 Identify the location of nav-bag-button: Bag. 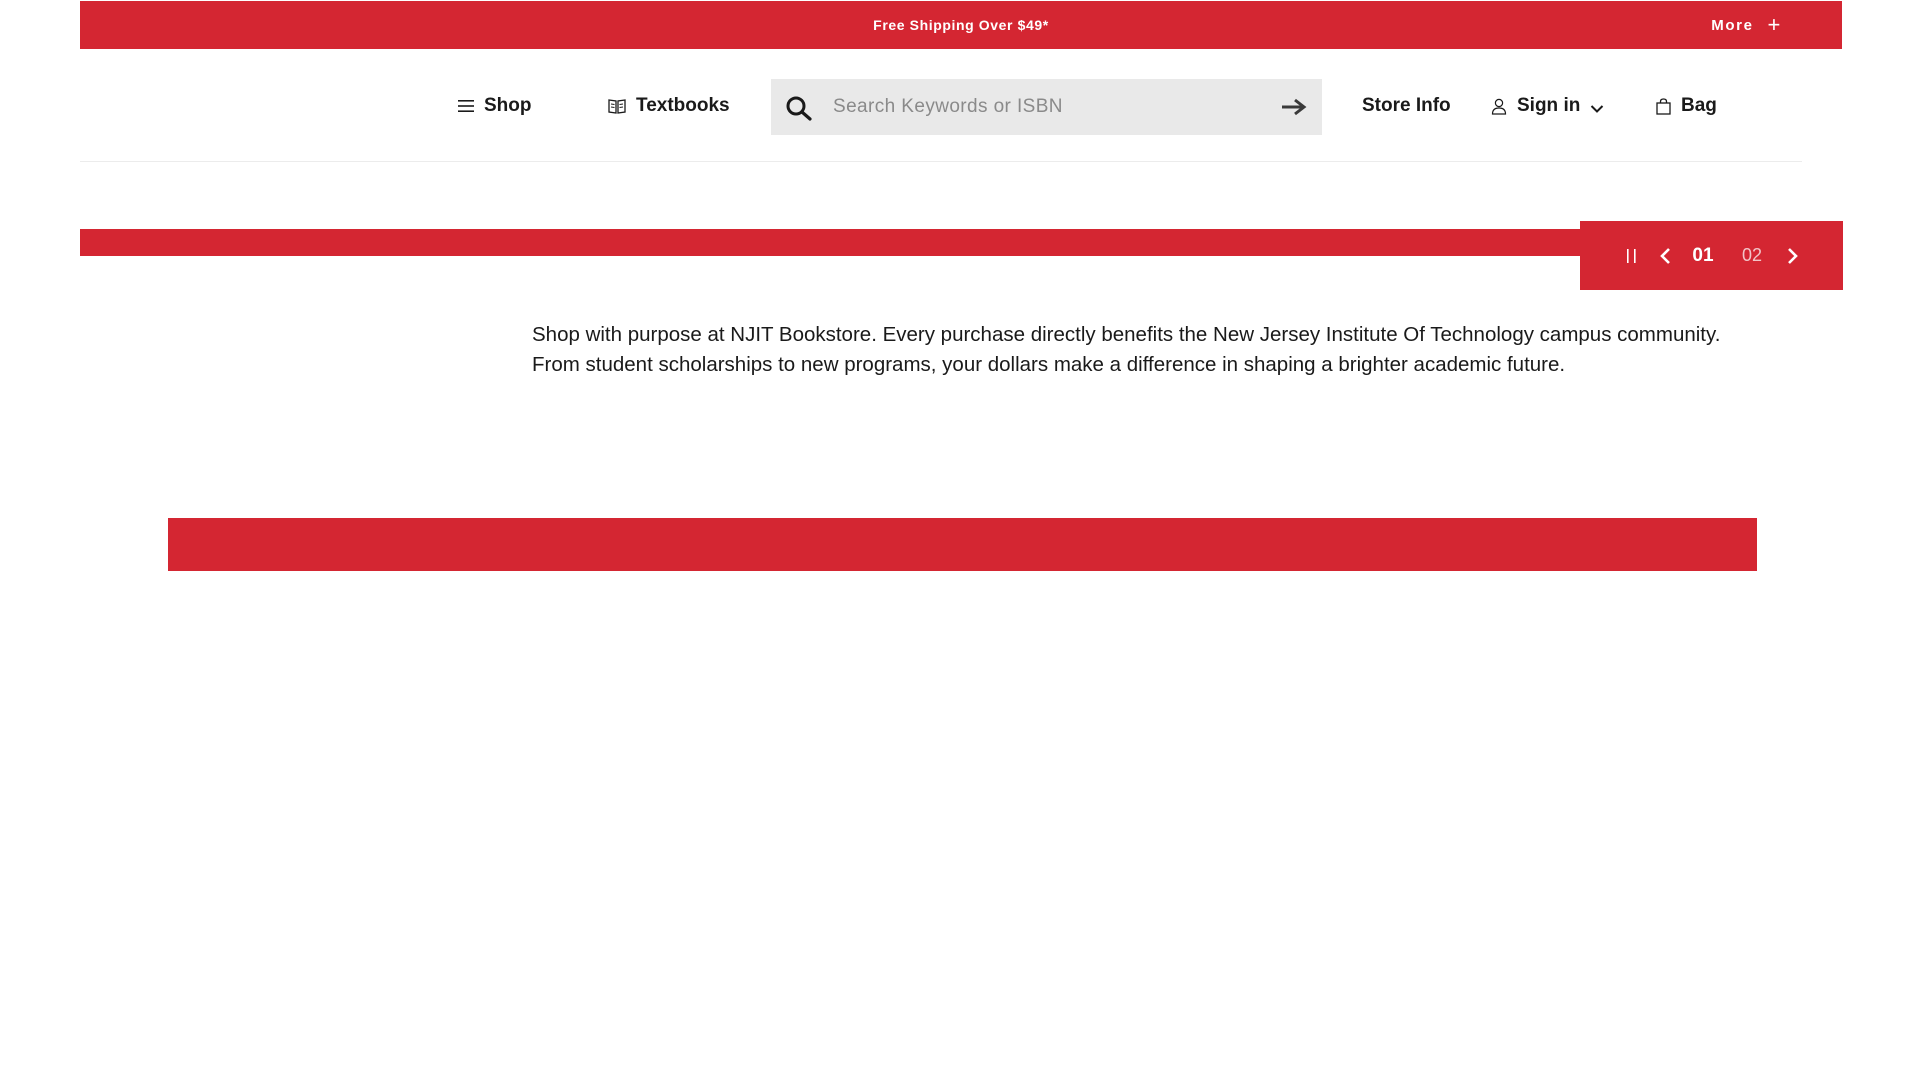
(1686, 106).